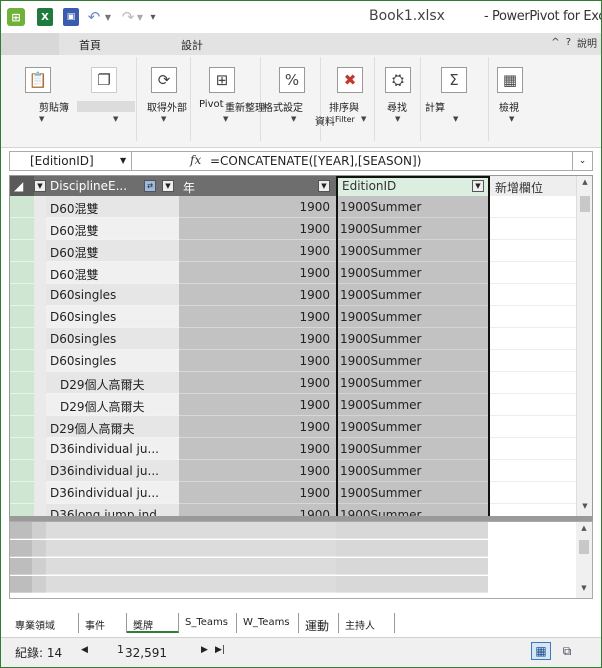  I want to click on pivot-table-icon: ⊞, so click(222, 80).